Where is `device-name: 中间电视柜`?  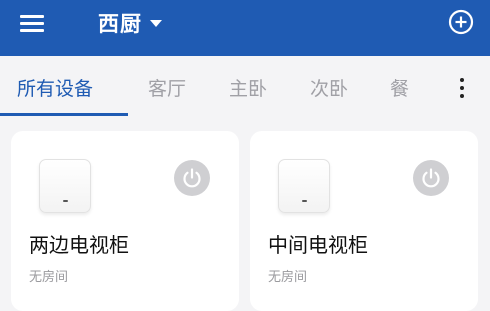 device-name: 中间电视柜 is located at coordinates (318, 245).